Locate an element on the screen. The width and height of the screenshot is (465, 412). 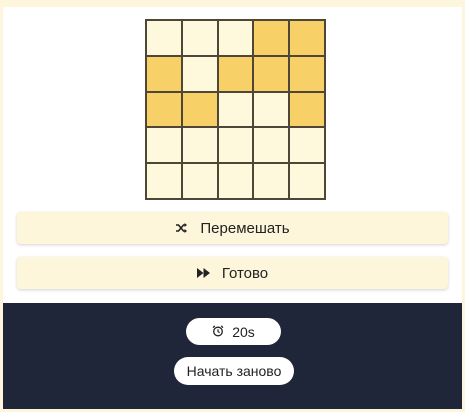
alarm-clock-icon is located at coordinates (218, 332).